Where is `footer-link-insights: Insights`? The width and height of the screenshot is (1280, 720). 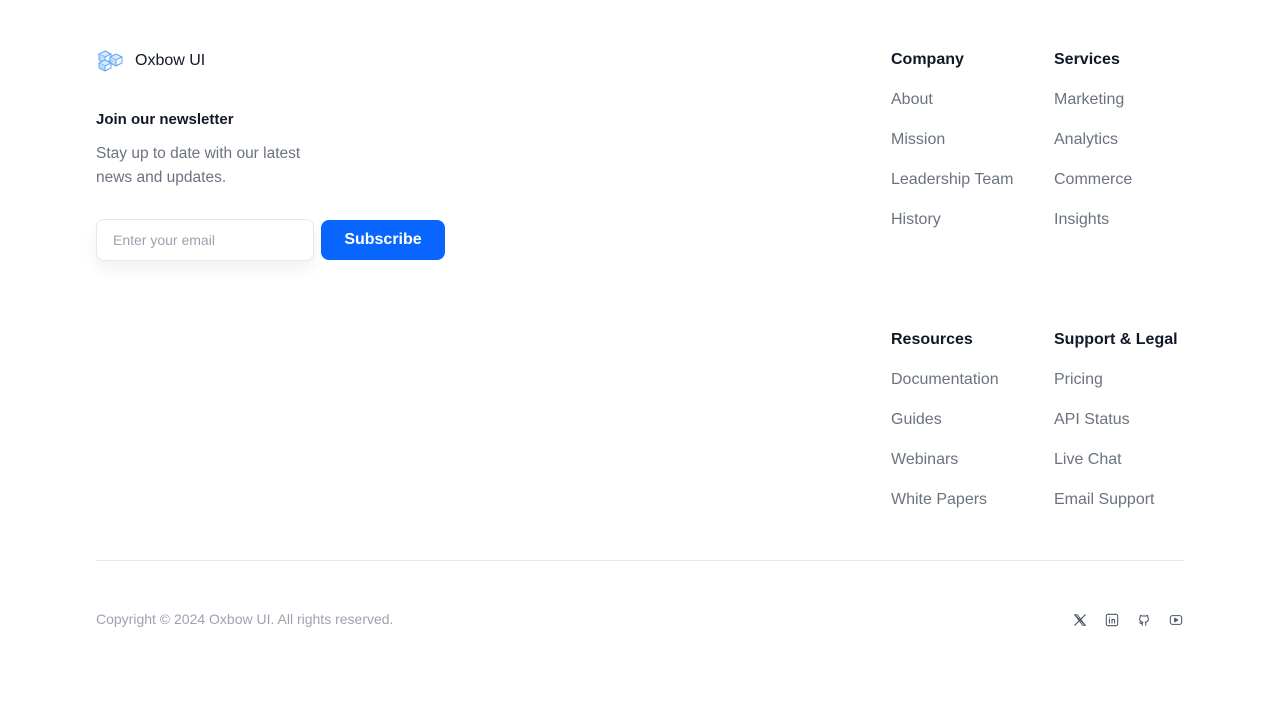
footer-link-insights: Insights is located at coordinates (1093, 220).